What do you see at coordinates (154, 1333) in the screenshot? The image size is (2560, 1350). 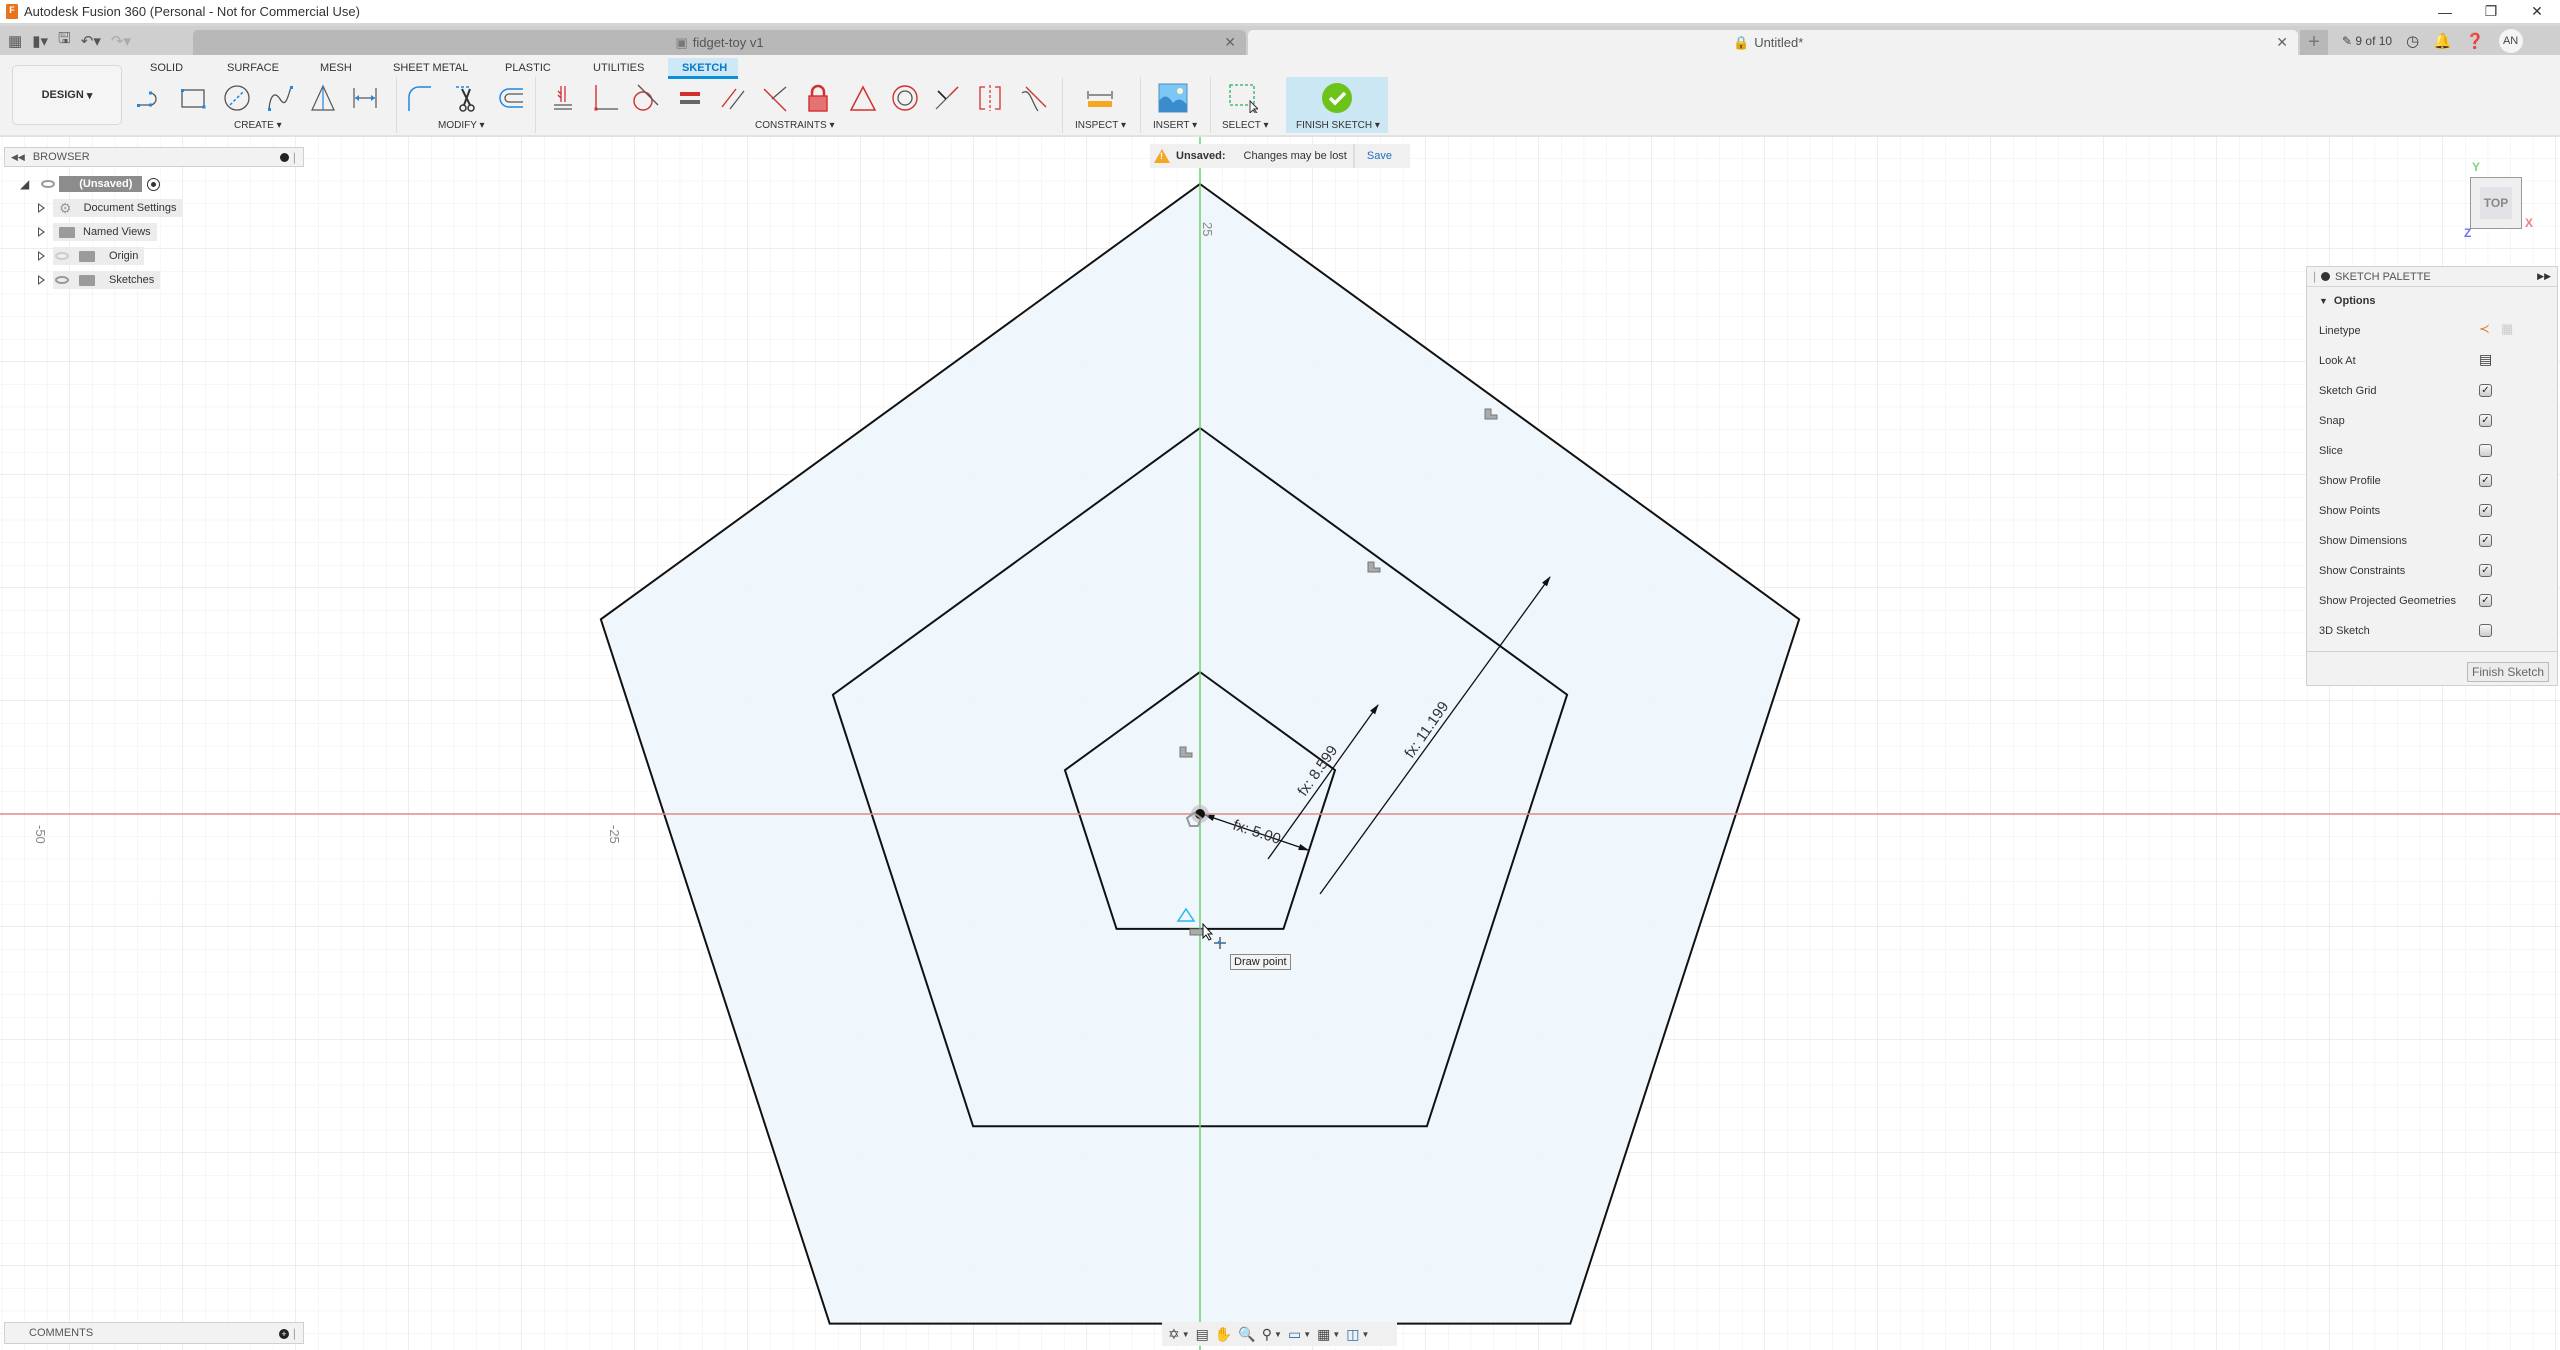 I see `comments-panel-header: COMMENTS + ❘` at bounding box center [154, 1333].